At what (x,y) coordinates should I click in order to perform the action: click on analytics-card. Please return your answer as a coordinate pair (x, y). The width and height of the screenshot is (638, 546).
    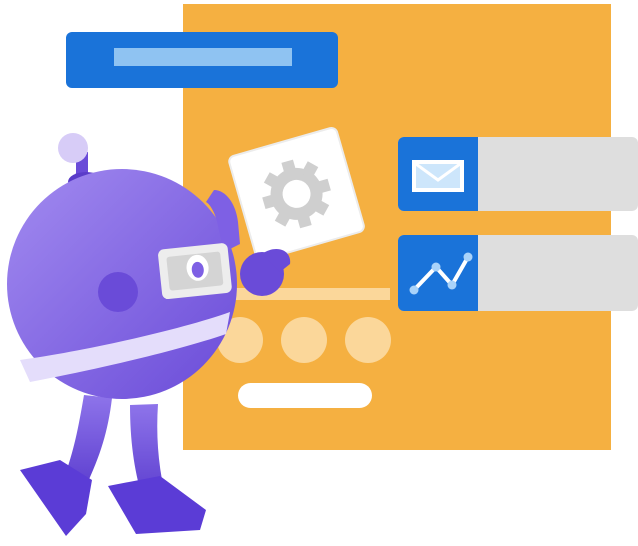
    Looking at the image, I should click on (518, 273).